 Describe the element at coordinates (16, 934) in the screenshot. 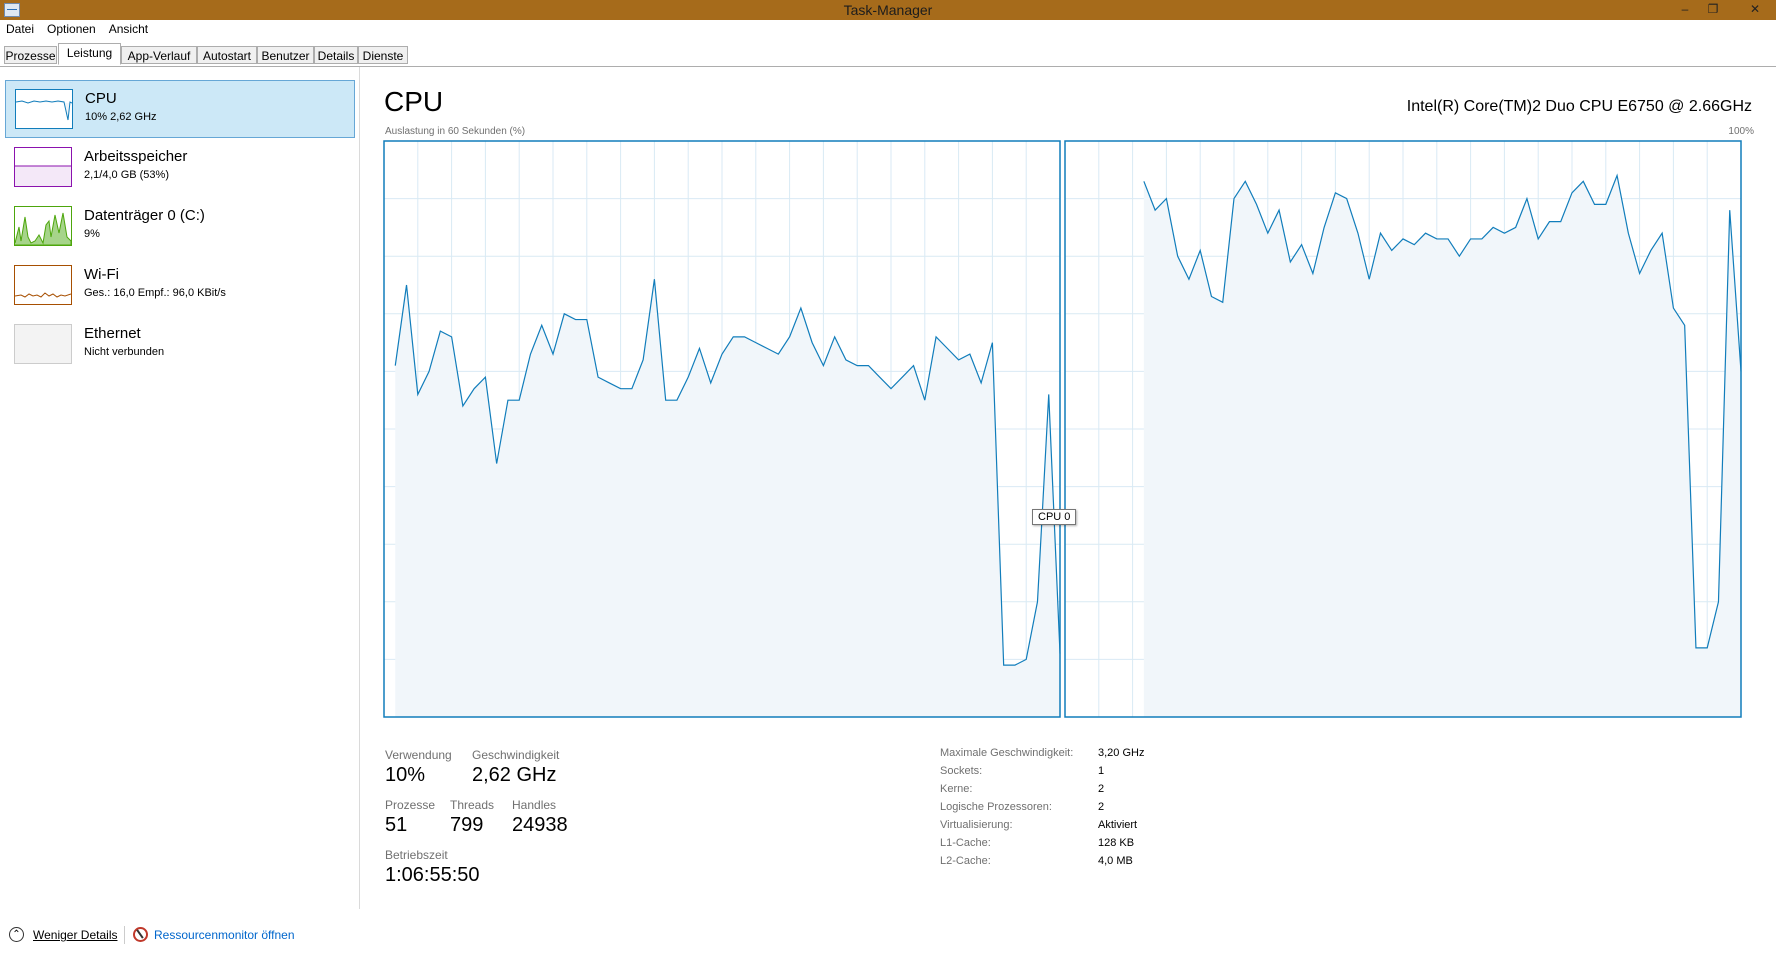

I see `chevron-up-icon: ⌃` at that location.